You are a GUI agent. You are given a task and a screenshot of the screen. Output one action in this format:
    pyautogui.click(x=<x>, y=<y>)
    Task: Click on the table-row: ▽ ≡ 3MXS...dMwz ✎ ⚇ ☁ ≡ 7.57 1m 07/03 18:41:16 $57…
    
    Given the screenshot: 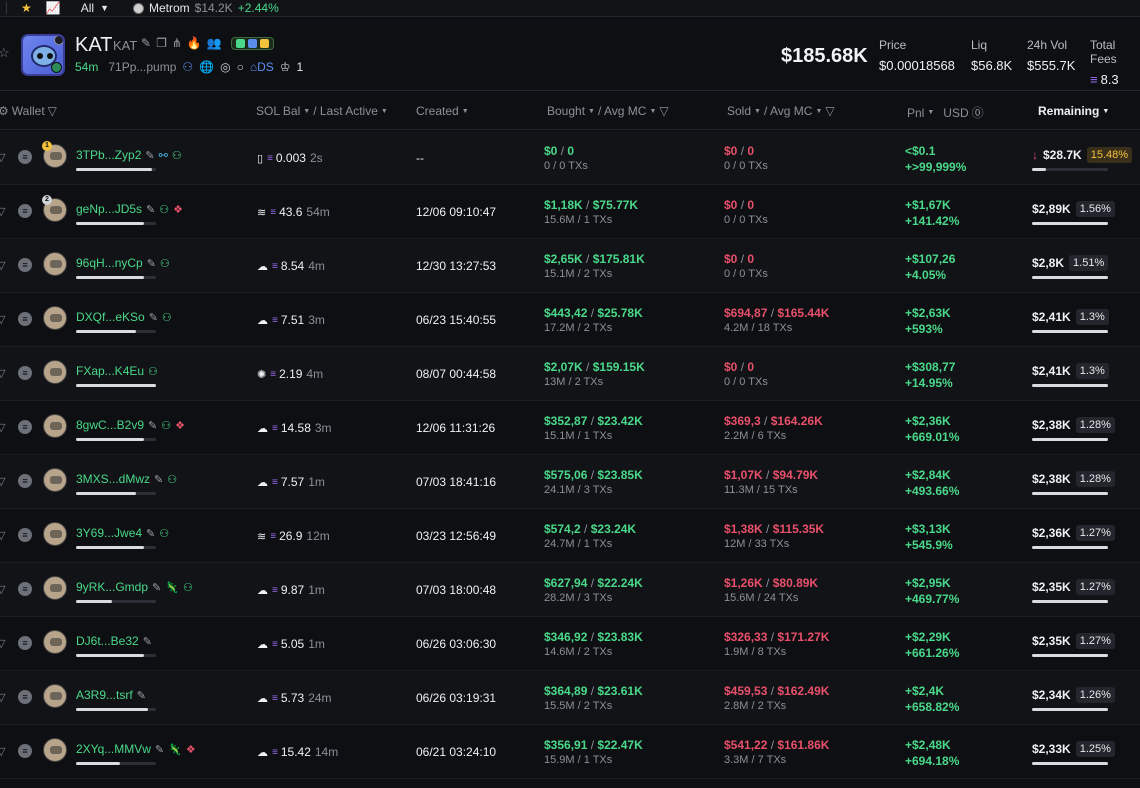 What is the action you would take?
    pyautogui.click(x=570, y=482)
    